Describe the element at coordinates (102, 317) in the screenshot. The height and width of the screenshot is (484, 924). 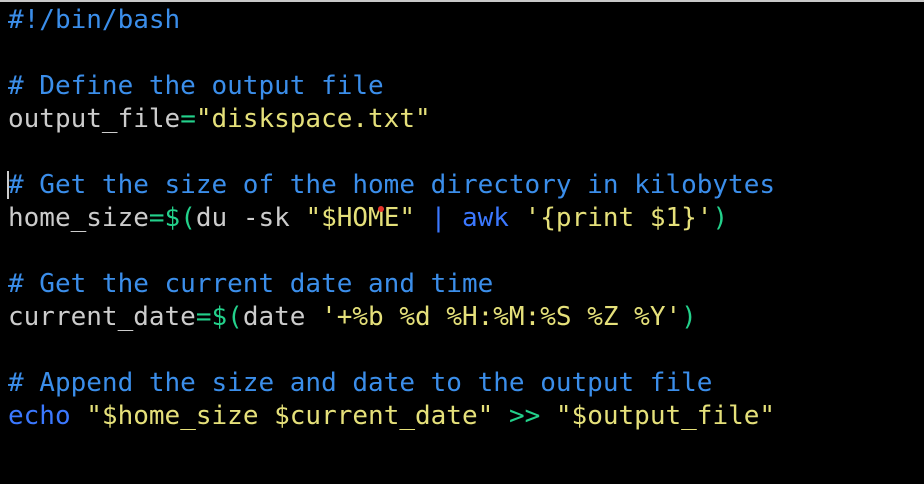
I see `code-token: current_date` at that location.